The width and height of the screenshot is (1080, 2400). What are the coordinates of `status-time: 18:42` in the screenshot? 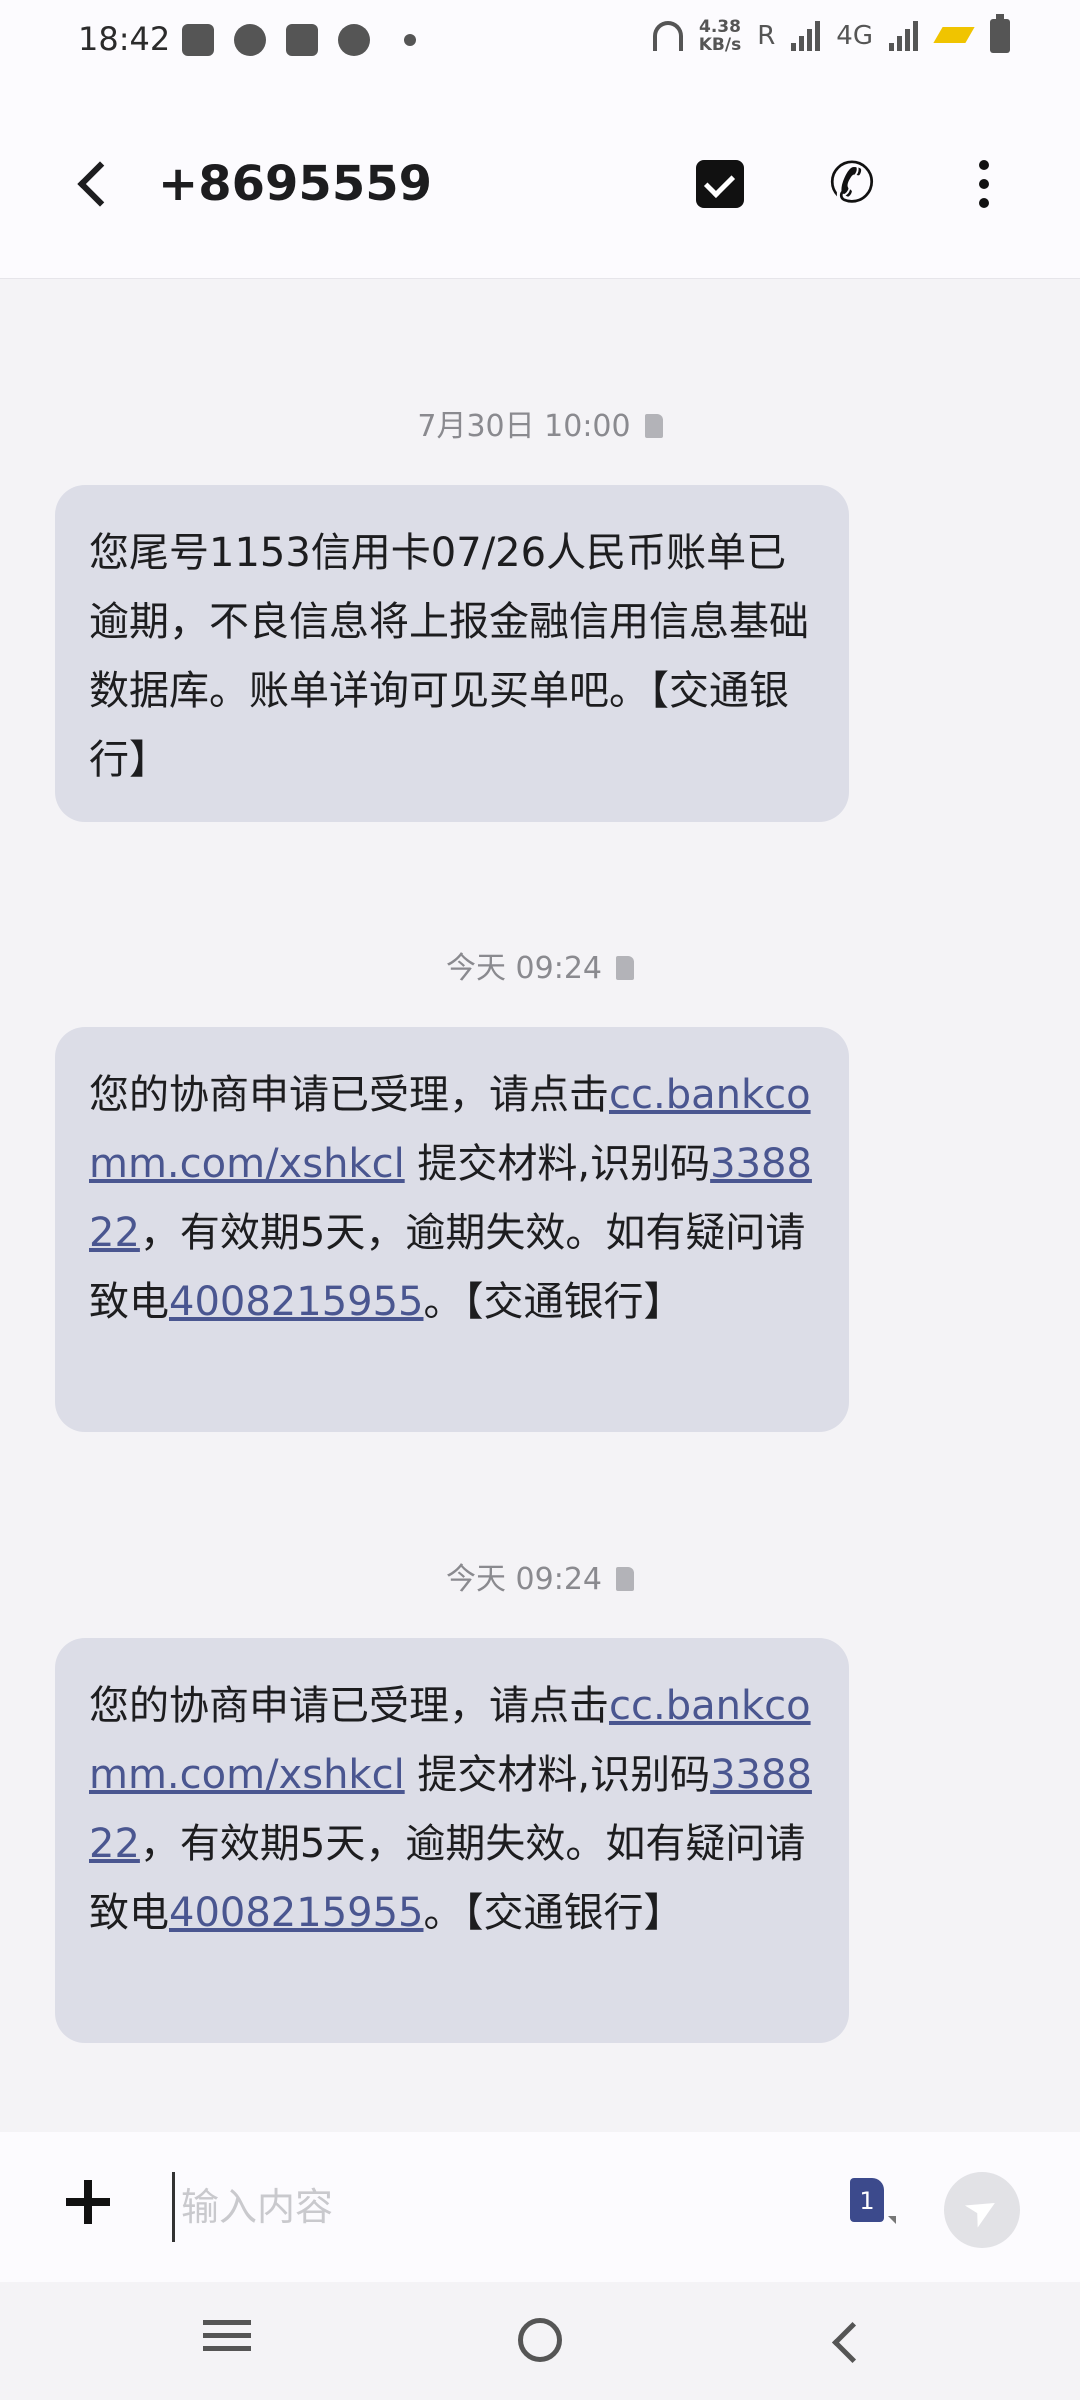 It's located at (124, 39).